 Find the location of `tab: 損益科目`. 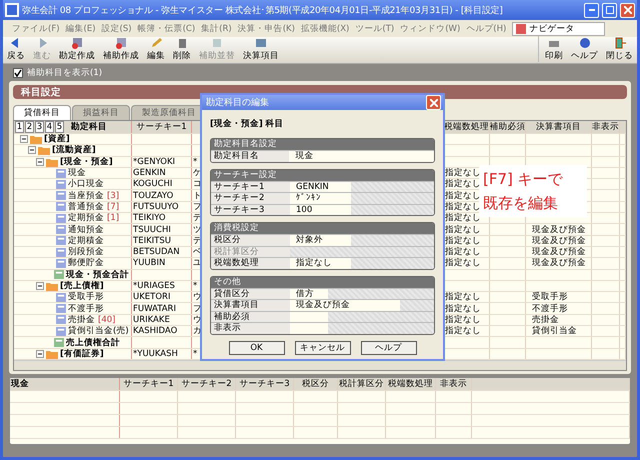

tab: 損益科目 is located at coordinates (101, 112).